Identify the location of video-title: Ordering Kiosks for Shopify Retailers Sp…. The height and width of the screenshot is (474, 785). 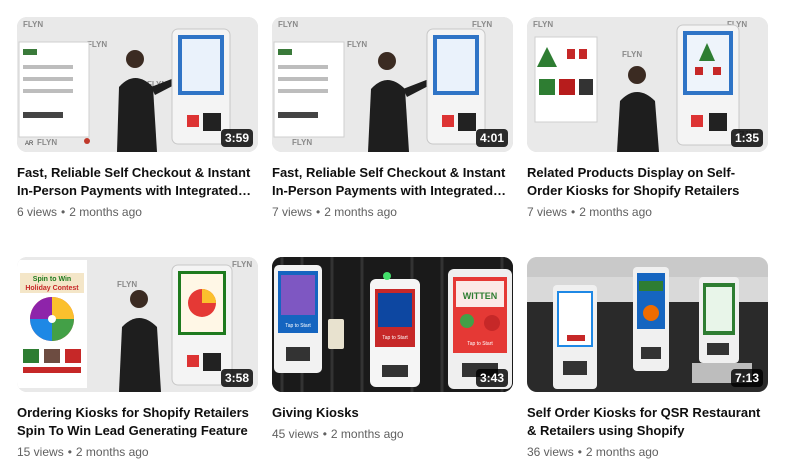
(137, 422).